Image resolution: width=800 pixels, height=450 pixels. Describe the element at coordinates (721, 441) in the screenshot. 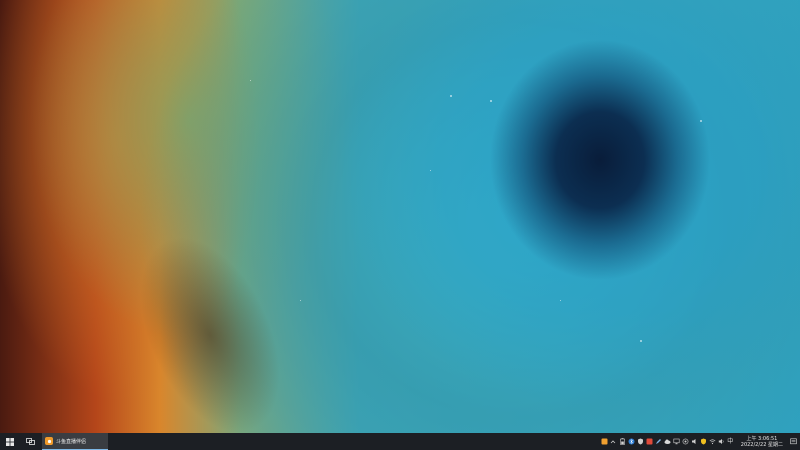

I see `speaker-icon` at that location.